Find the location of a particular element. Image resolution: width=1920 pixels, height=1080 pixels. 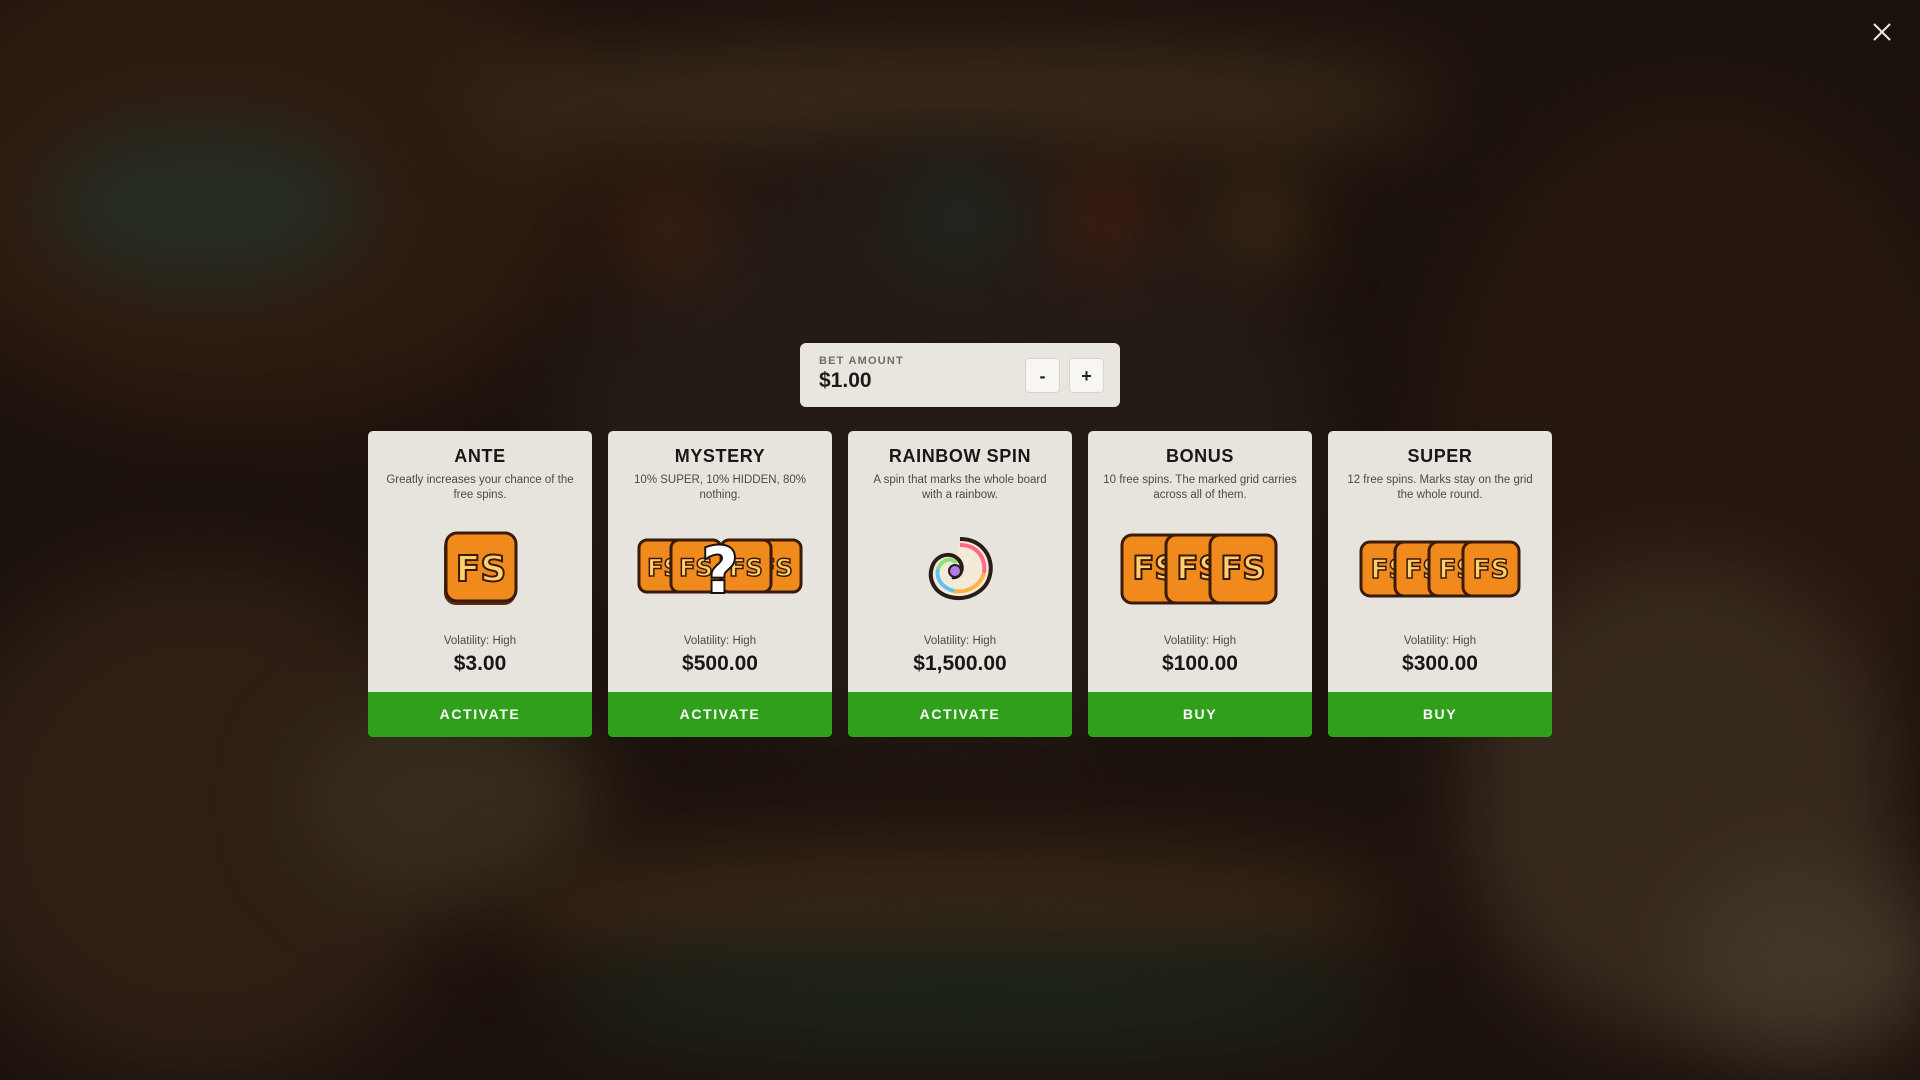

bet-amount-label: BET AMOUNT is located at coordinates (861, 361).